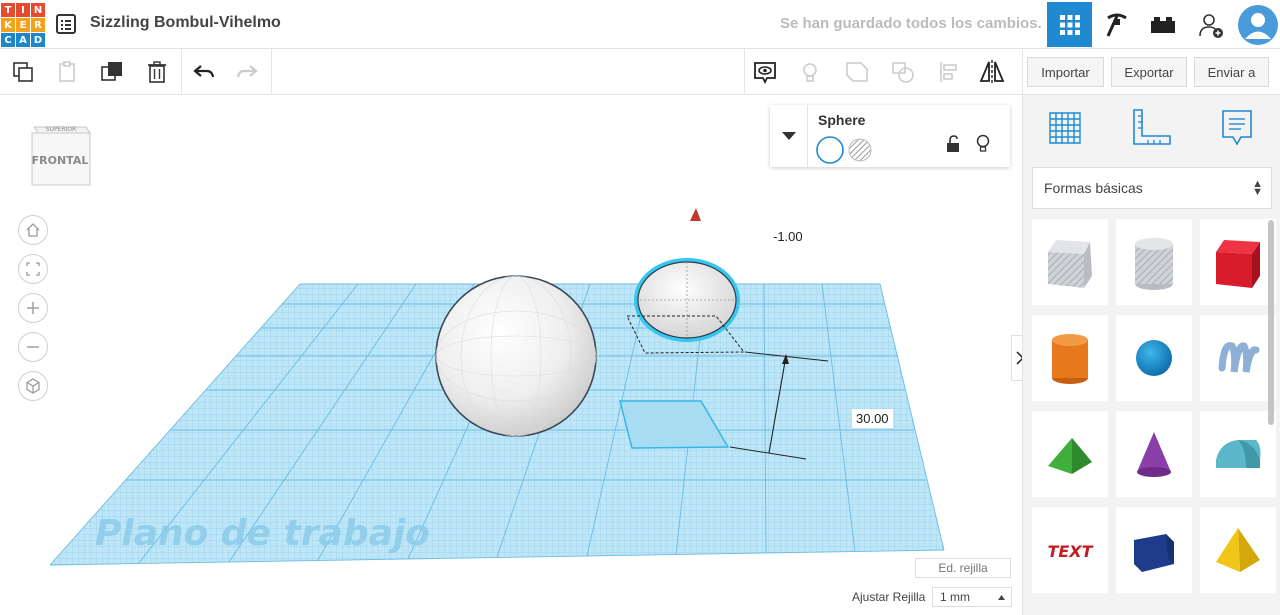 The height and width of the screenshot is (615, 1280). What do you see at coordinates (38, 10) in the screenshot?
I see `logo-letter: N` at bounding box center [38, 10].